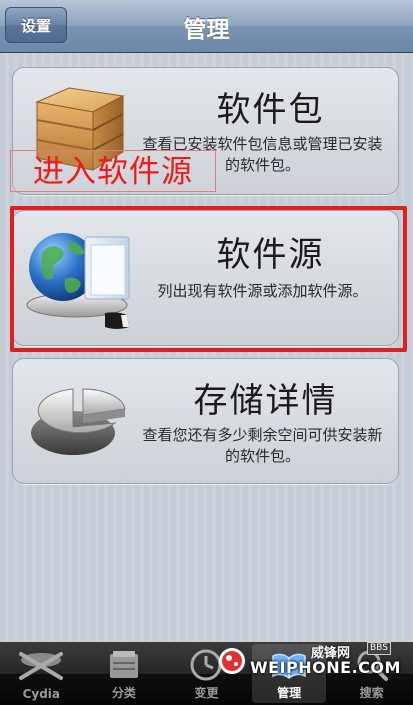  I want to click on watermark-bbs-badge: BBS, so click(379, 648).